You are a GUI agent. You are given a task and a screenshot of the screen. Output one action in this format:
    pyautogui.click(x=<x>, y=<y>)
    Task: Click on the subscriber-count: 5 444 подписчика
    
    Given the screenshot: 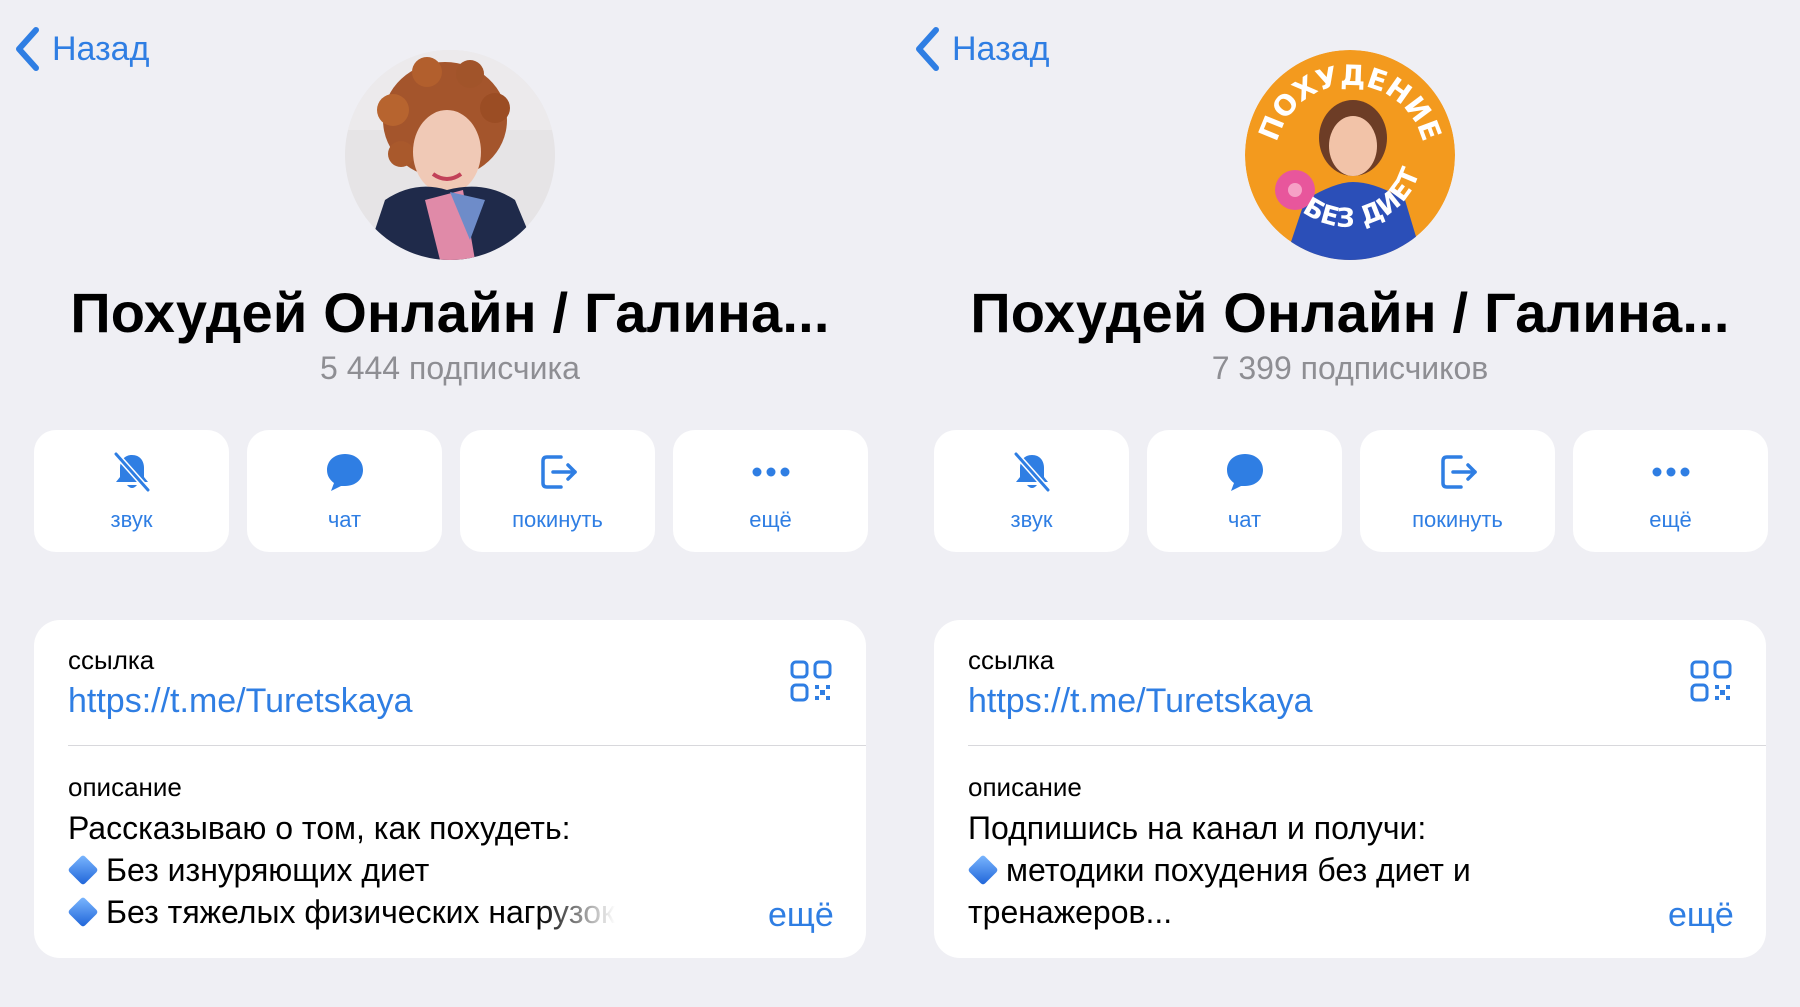 What is the action you would take?
    pyautogui.click(x=450, y=368)
    